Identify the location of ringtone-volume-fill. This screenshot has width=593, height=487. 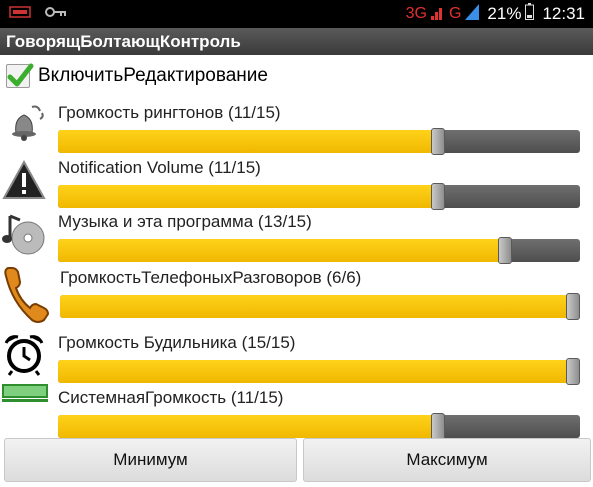
(248, 141).